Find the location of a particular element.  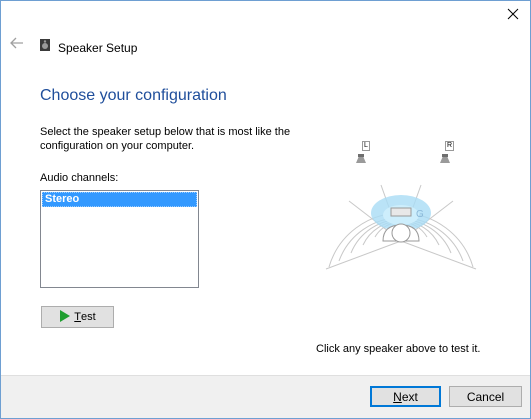

test-button: Test is located at coordinates (77, 317).